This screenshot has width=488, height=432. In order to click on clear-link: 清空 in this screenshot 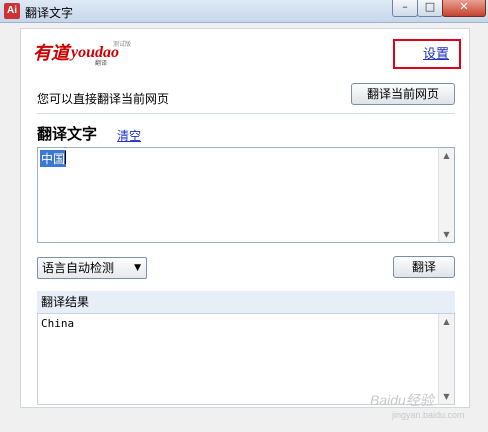, I will do `click(129, 135)`.